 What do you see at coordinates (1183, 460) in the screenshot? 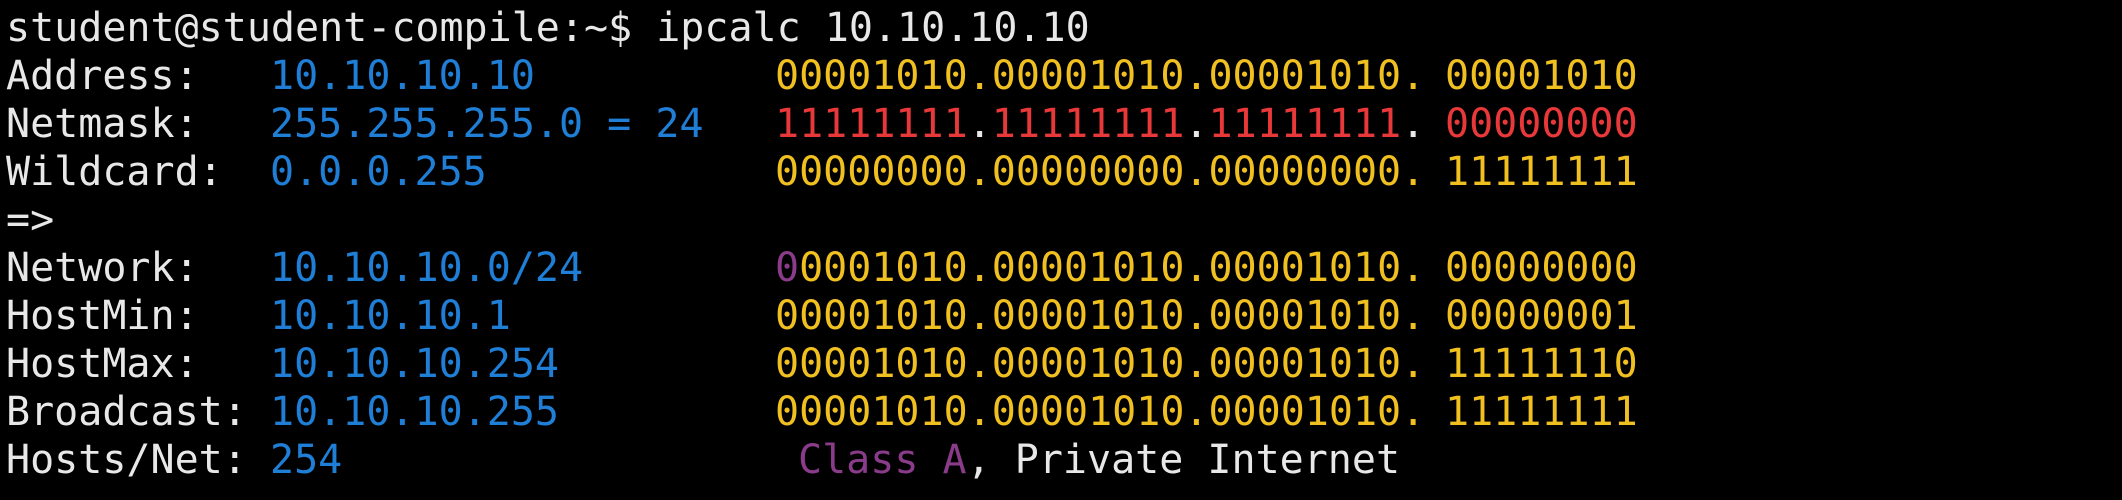
I see `network-type-label: , Private Internet` at bounding box center [1183, 460].